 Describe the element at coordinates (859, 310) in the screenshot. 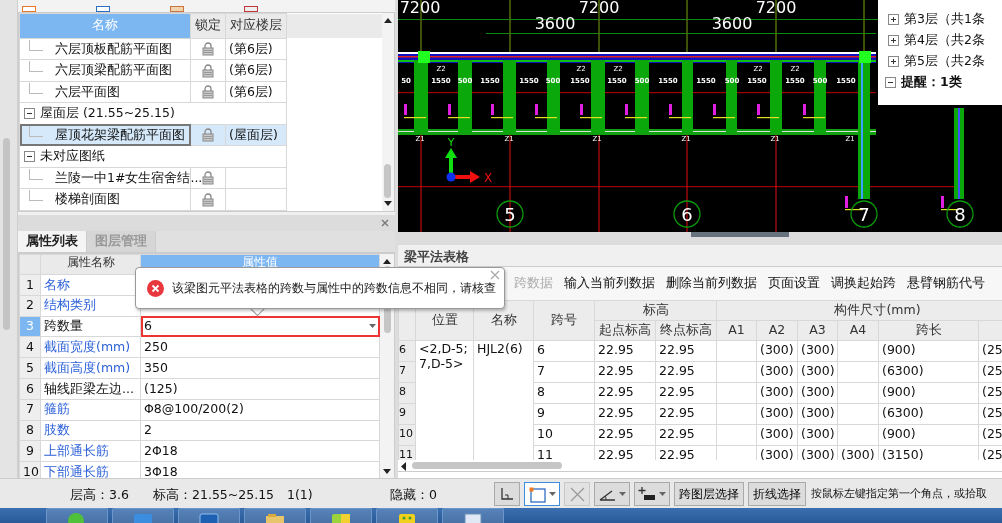

I see `column-header: 构件尺寸(mm)` at that location.